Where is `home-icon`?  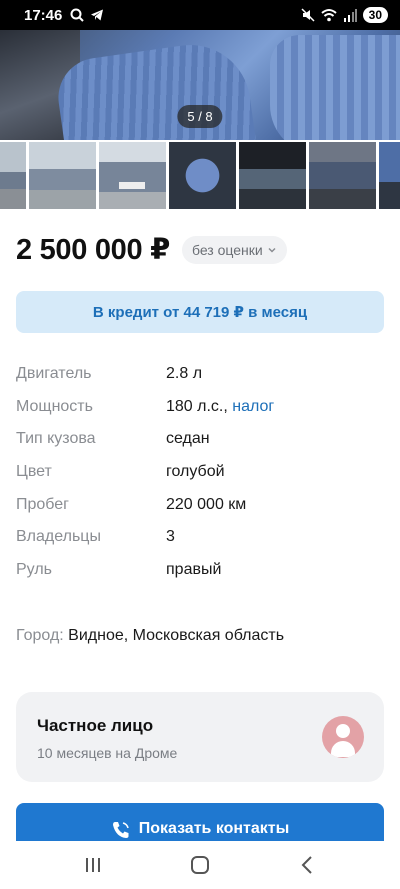
home-icon is located at coordinates (199, 865).